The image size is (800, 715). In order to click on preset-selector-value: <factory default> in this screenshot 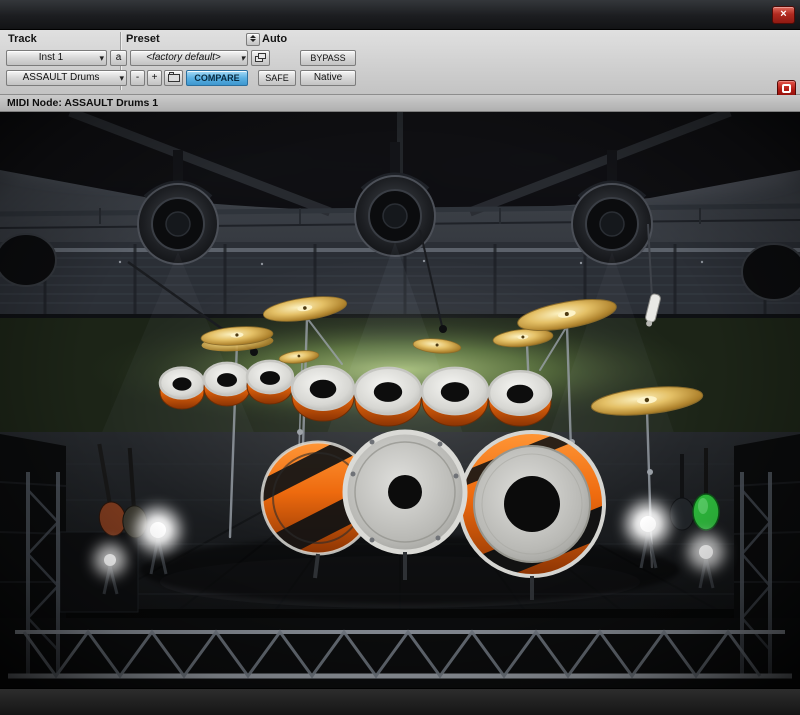, I will do `click(183, 57)`.